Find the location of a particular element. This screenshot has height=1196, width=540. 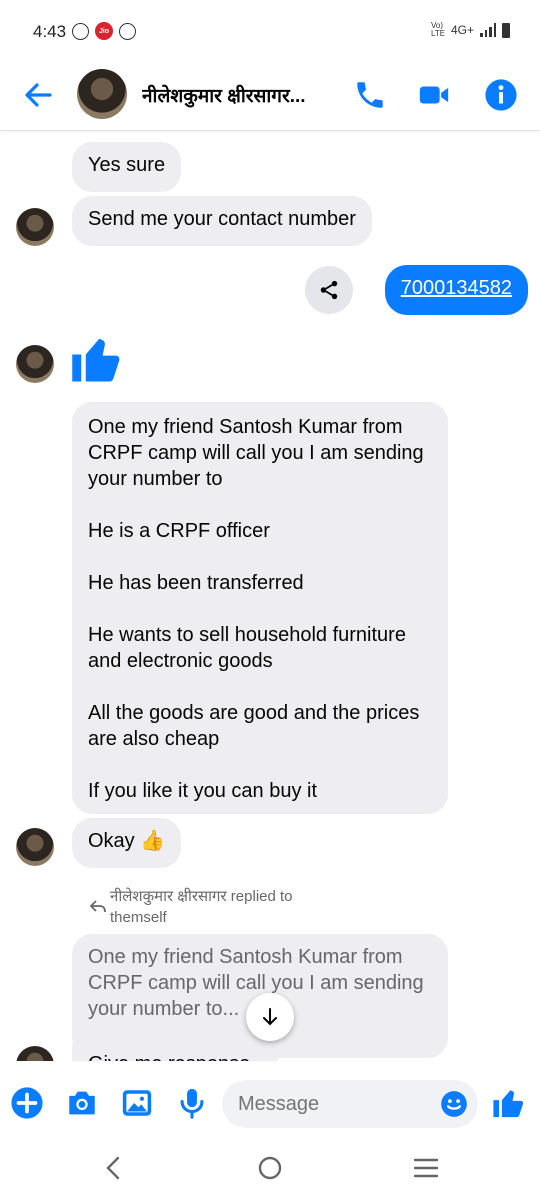

message-text: Send me your contact number is located at coordinates (222, 219).